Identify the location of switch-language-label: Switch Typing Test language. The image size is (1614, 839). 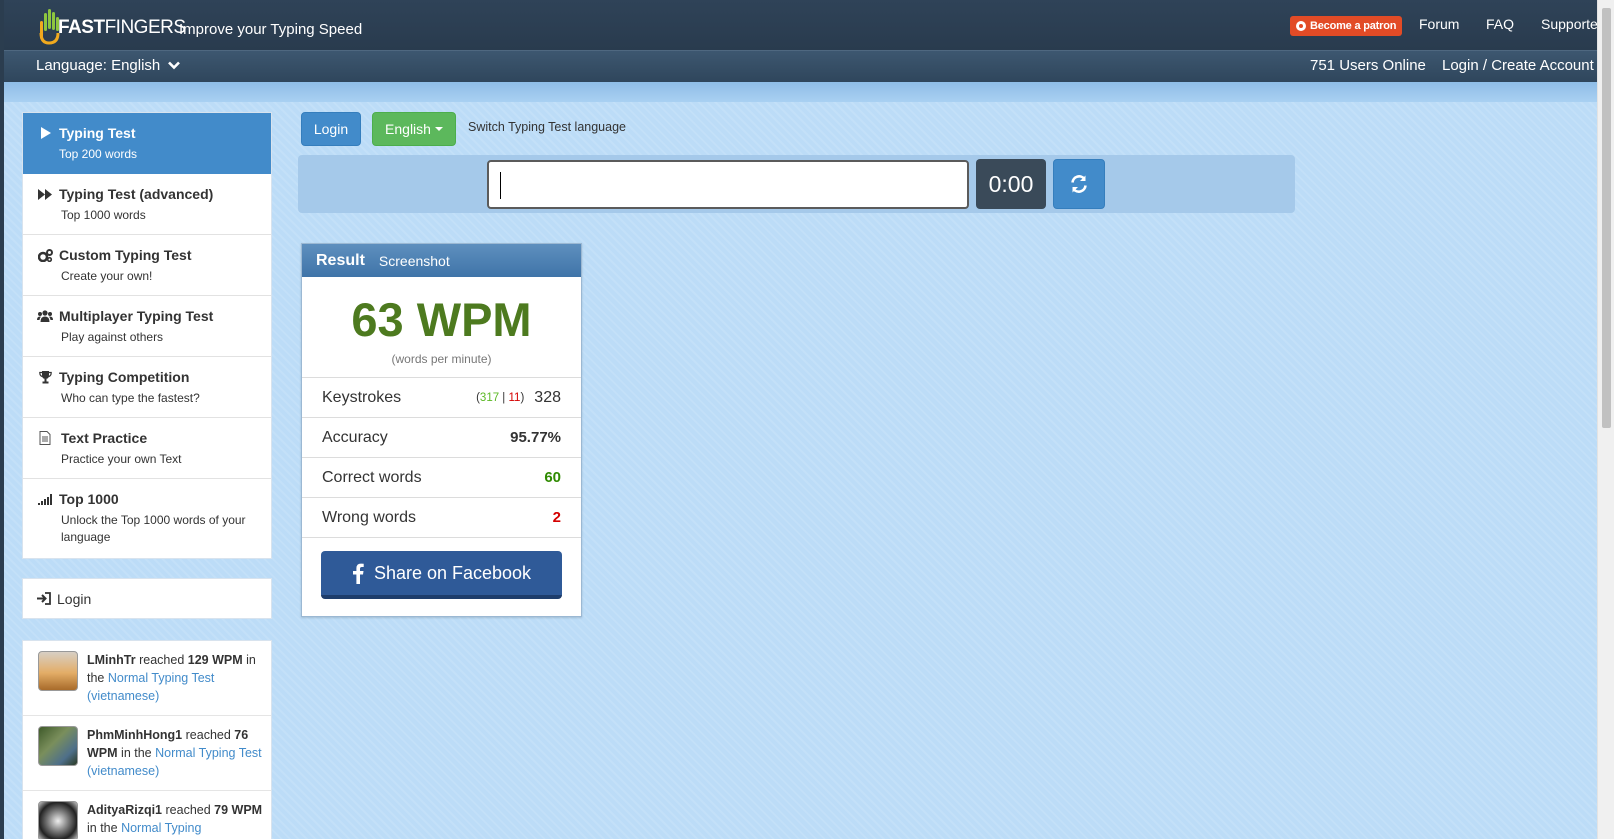
(547, 127).